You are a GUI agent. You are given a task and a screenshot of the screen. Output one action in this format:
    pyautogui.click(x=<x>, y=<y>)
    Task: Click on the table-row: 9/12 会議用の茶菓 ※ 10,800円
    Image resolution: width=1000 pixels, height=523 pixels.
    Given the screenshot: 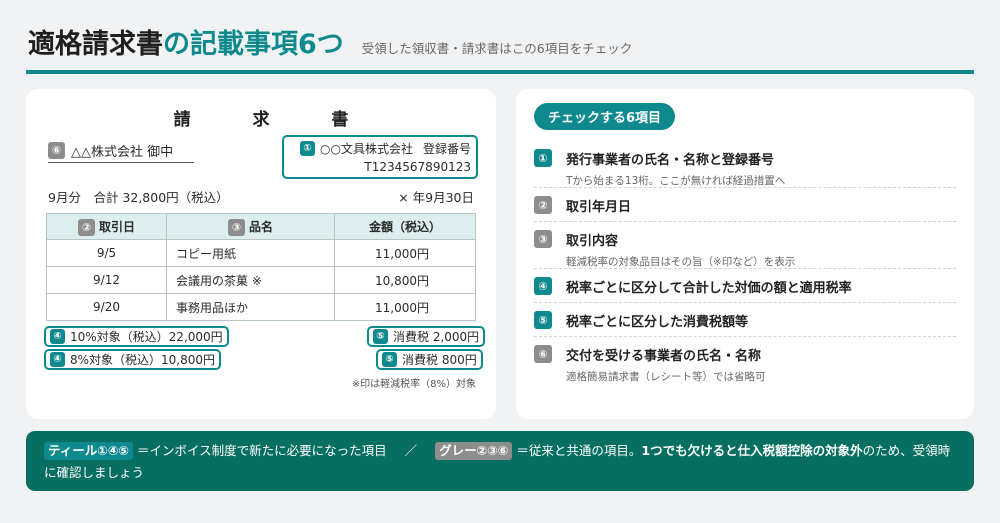 What is the action you would take?
    pyautogui.click(x=261, y=280)
    